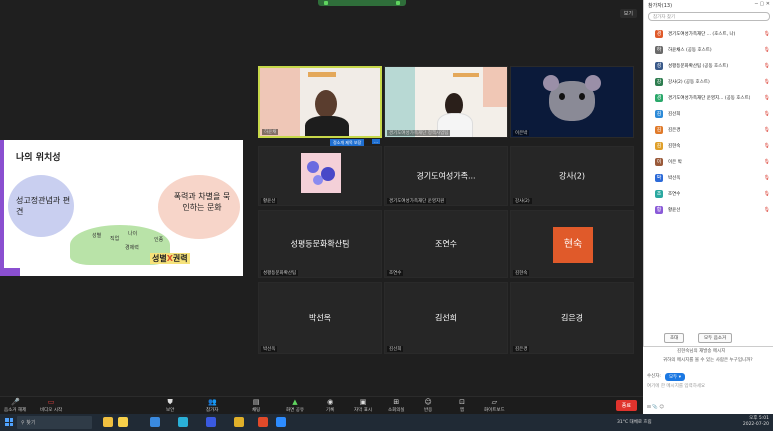 Image resolution: width=773 pixels, height=431 pixels. What do you see at coordinates (698, 66) in the screenshot?
I see `participant-name: 성평등문화확산팀 (공동 호스트)` at bounding box center [698, 66].